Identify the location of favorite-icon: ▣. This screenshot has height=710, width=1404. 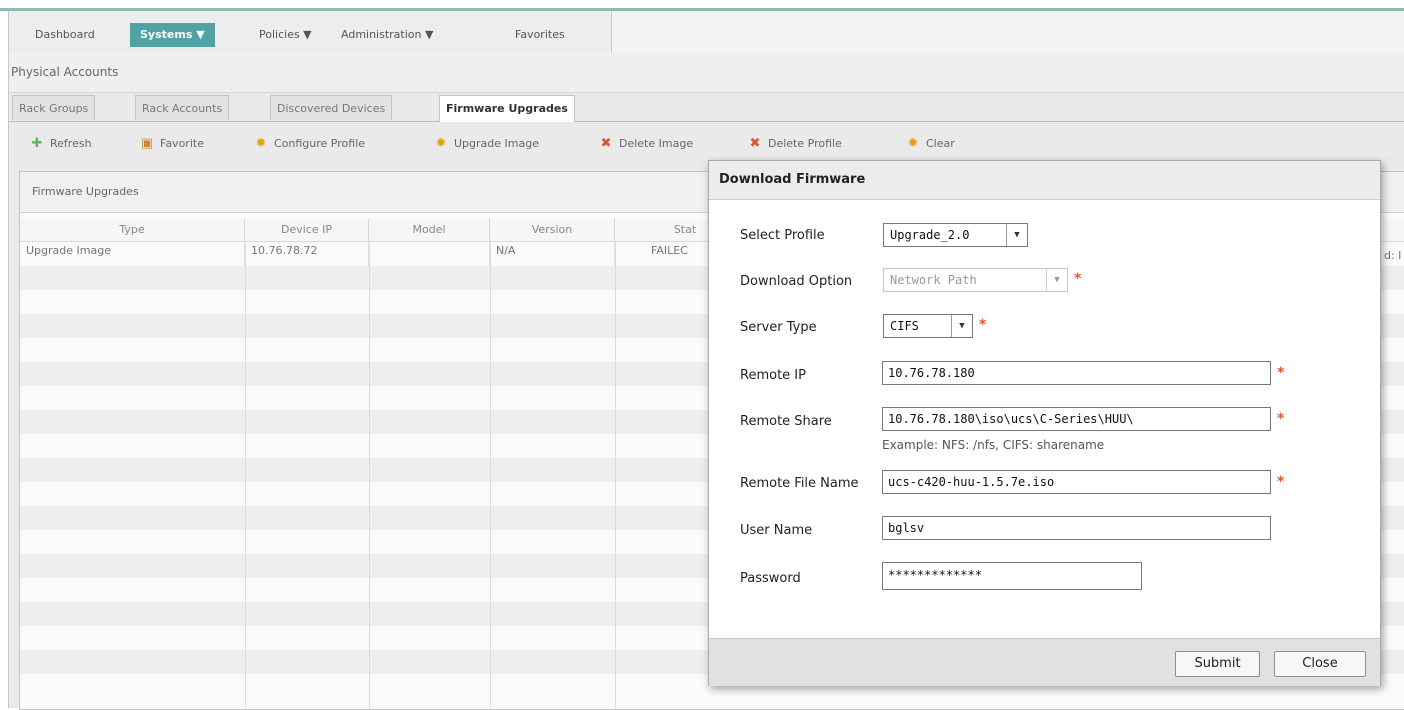
(147, 143).